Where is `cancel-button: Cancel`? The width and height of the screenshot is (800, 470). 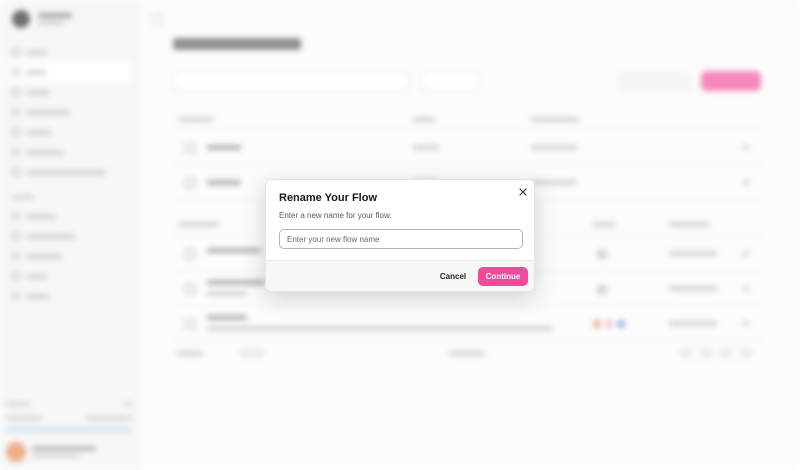
cancel-button: Cancel is located at coordinates (453, 276).